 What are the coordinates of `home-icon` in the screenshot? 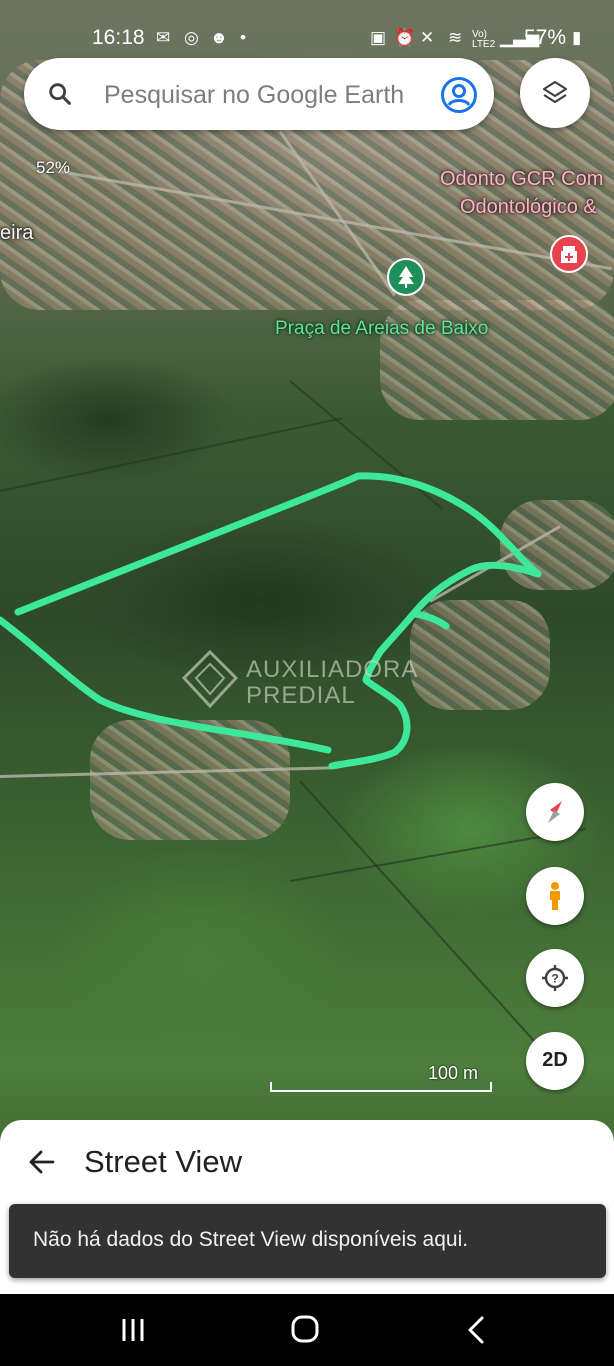 It's located at (305, 1330).